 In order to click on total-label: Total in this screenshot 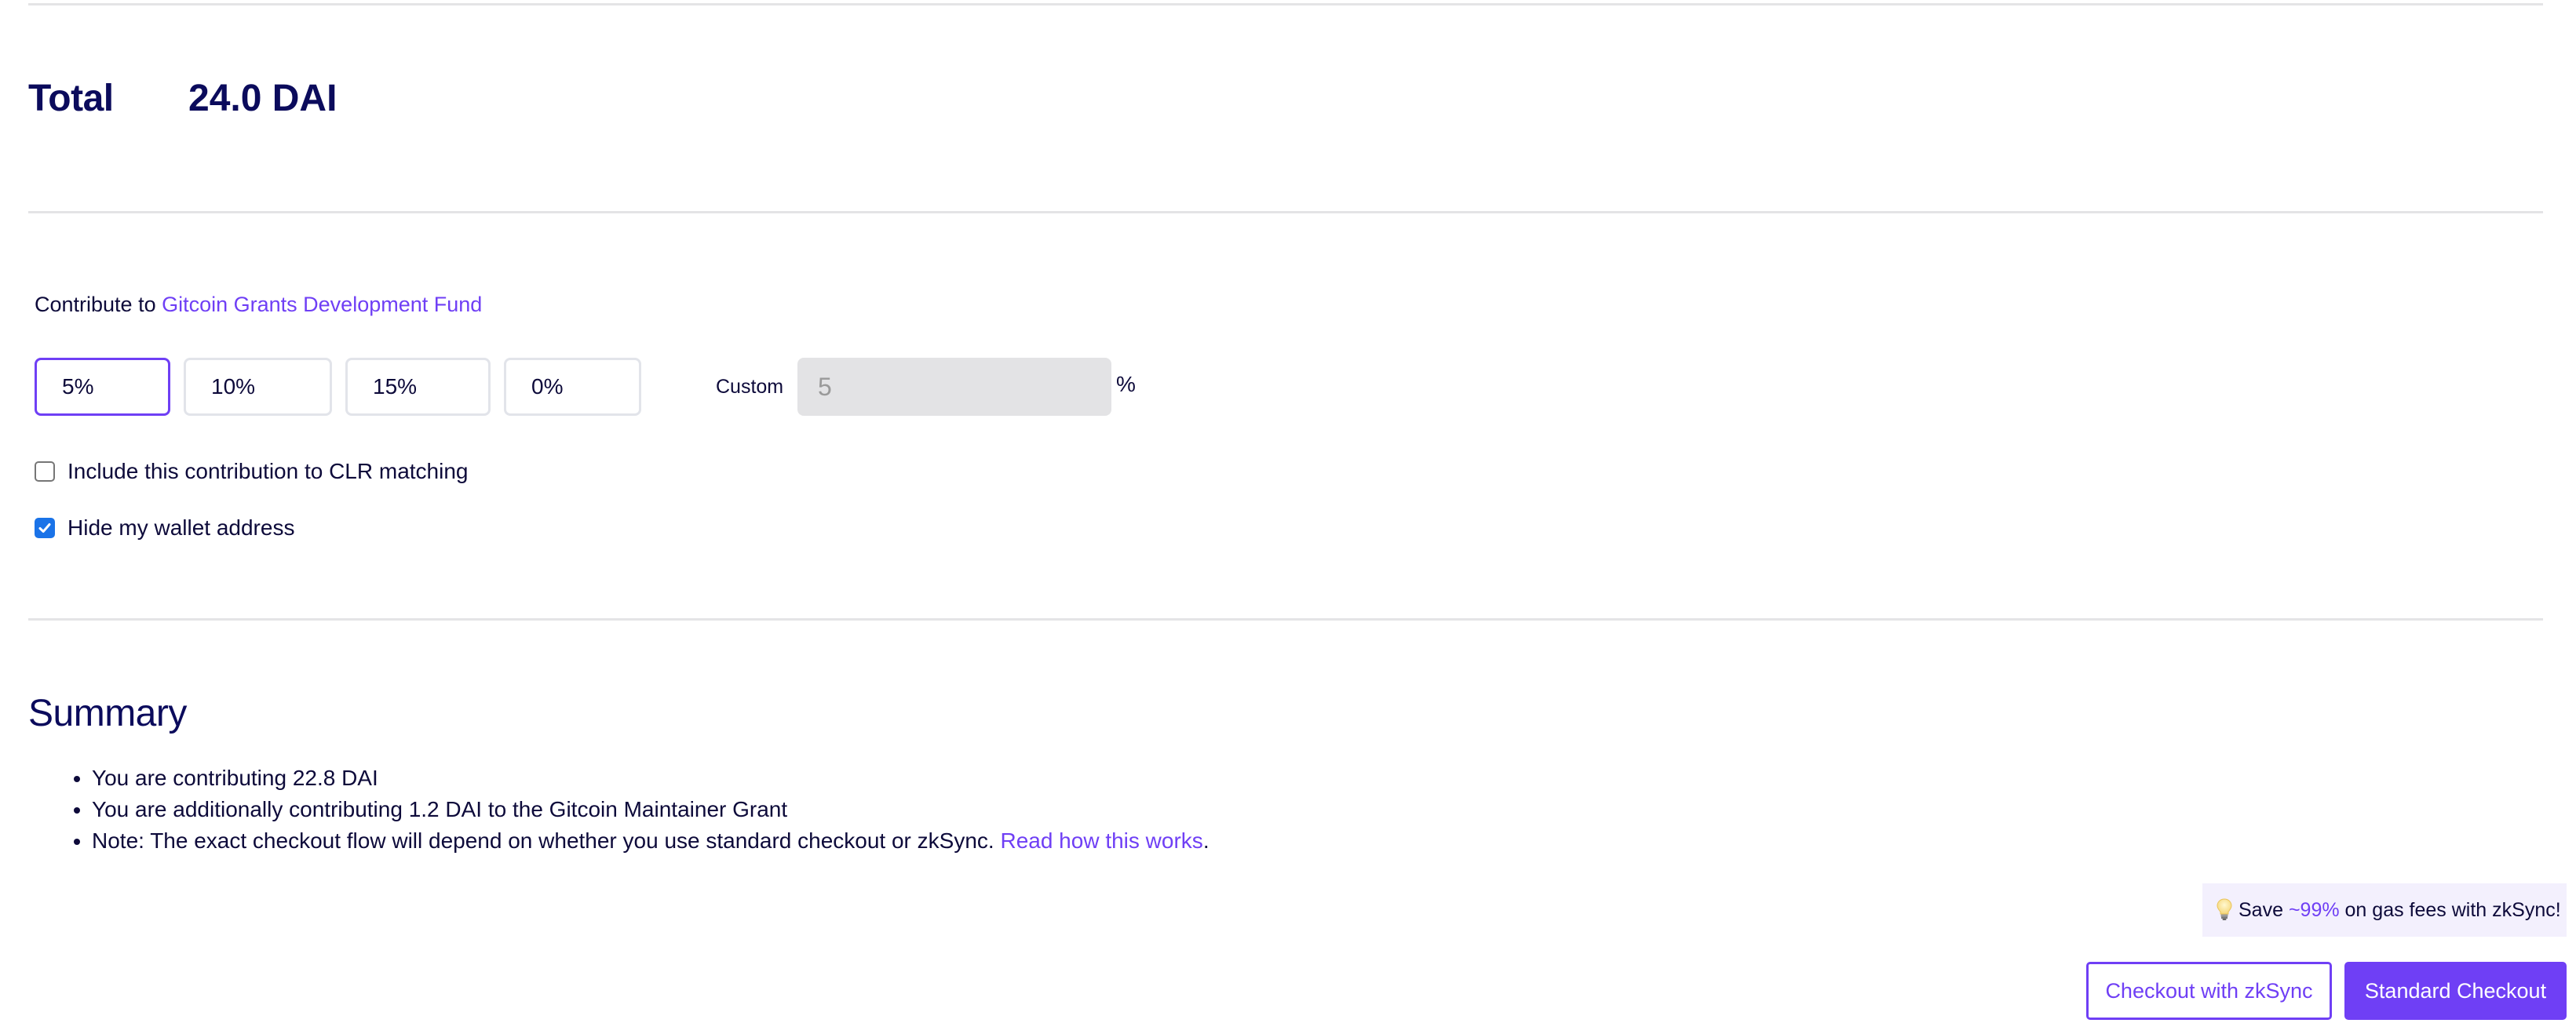, I will do `click(71, 98)`.